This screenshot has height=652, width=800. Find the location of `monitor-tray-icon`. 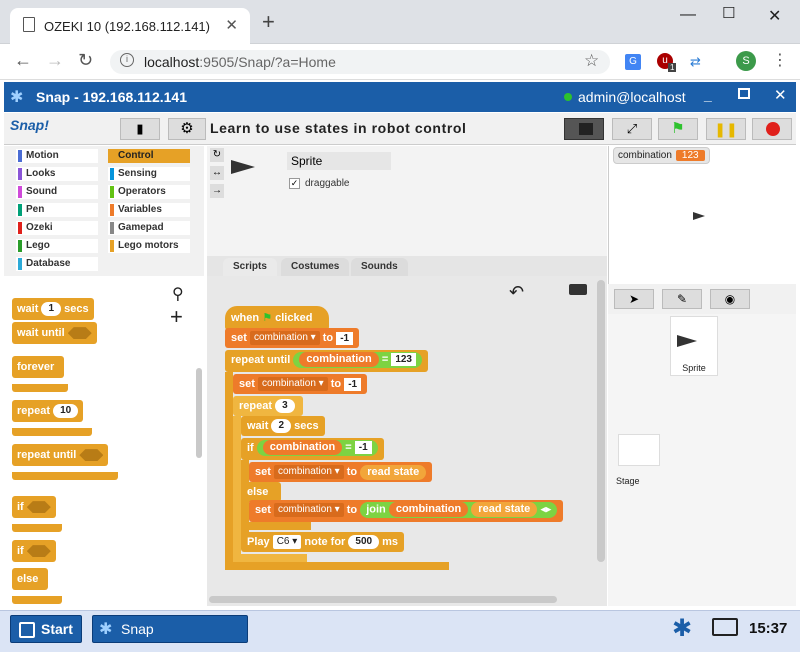

monitor-tray-icon is located at coordinates (725, 627).